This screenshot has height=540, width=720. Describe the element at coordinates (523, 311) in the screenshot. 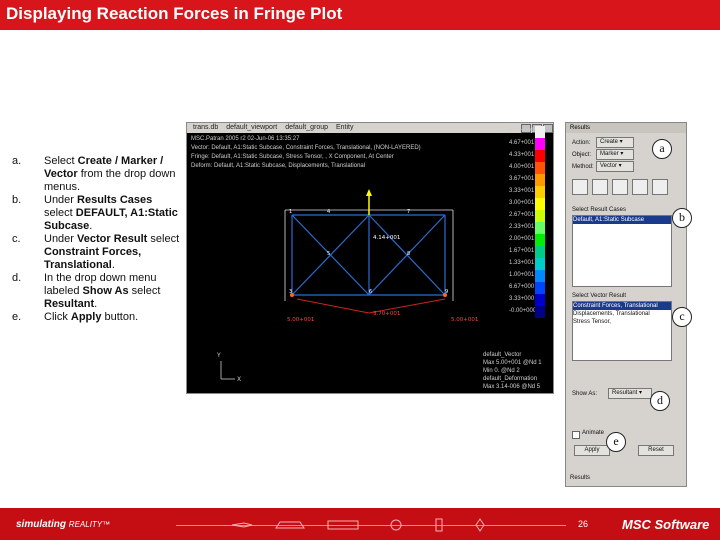

I see `legend-value-label: -0.00+000` at that location.